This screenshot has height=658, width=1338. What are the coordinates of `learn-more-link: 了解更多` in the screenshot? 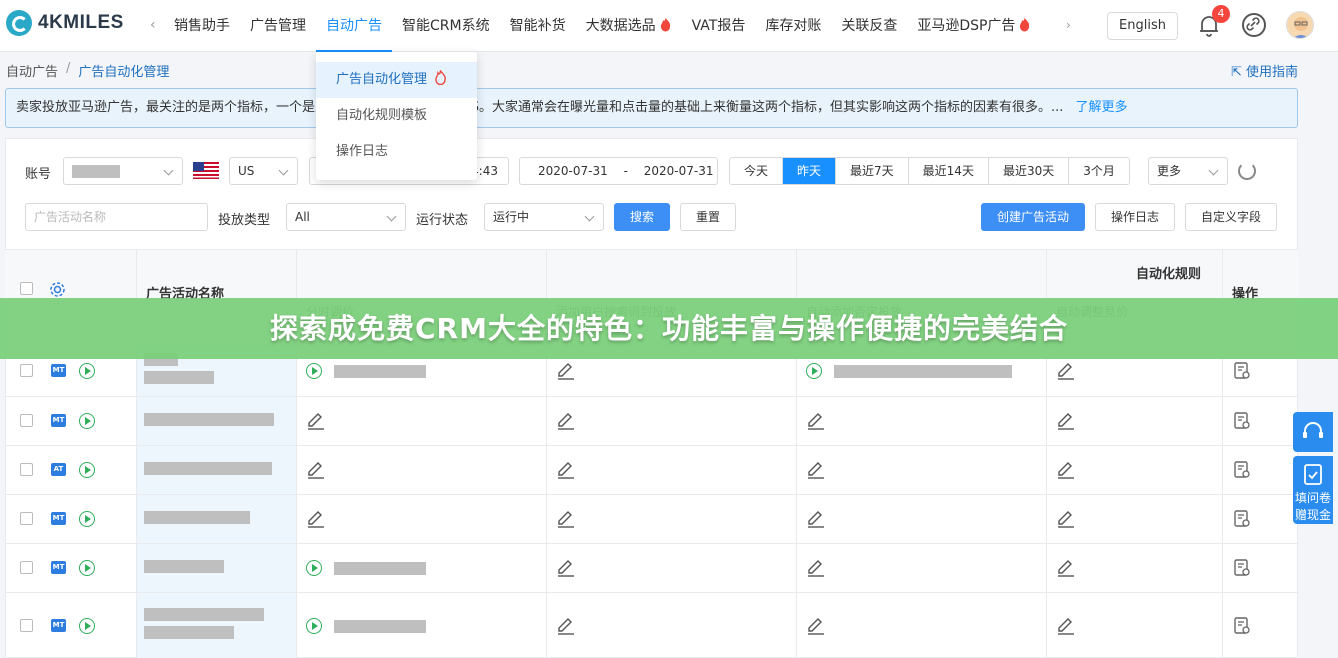 It's located at (1102, 107).